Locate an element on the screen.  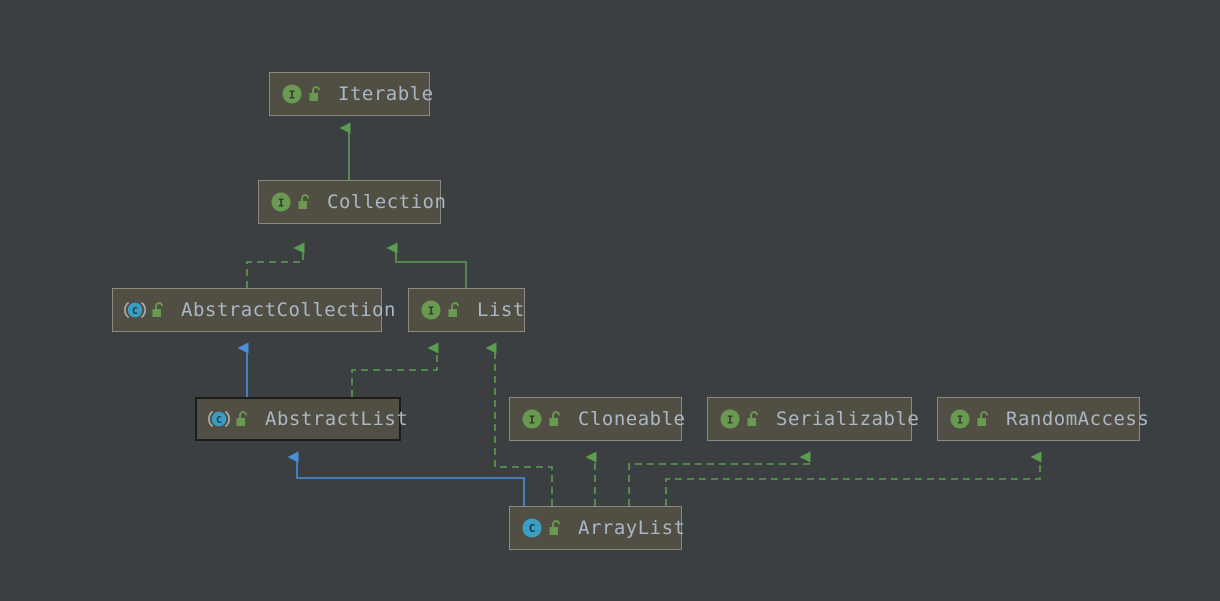
uml-node-arraylist: C ArrayList is located at coordinates (597, 528).